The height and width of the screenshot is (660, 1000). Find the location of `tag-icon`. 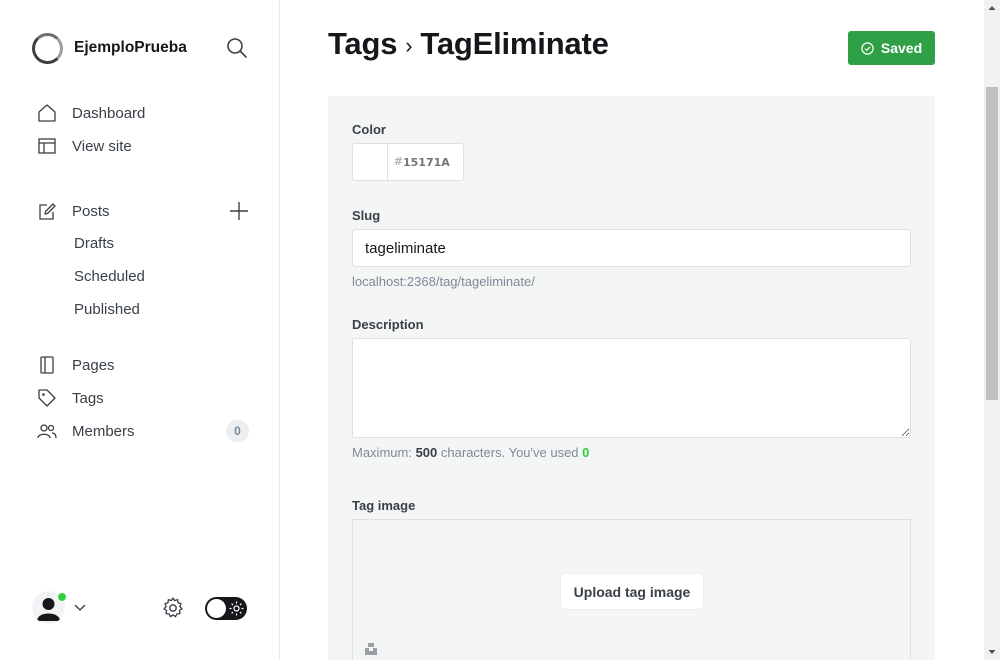

tag-icon is located at coordinates (47, 398).